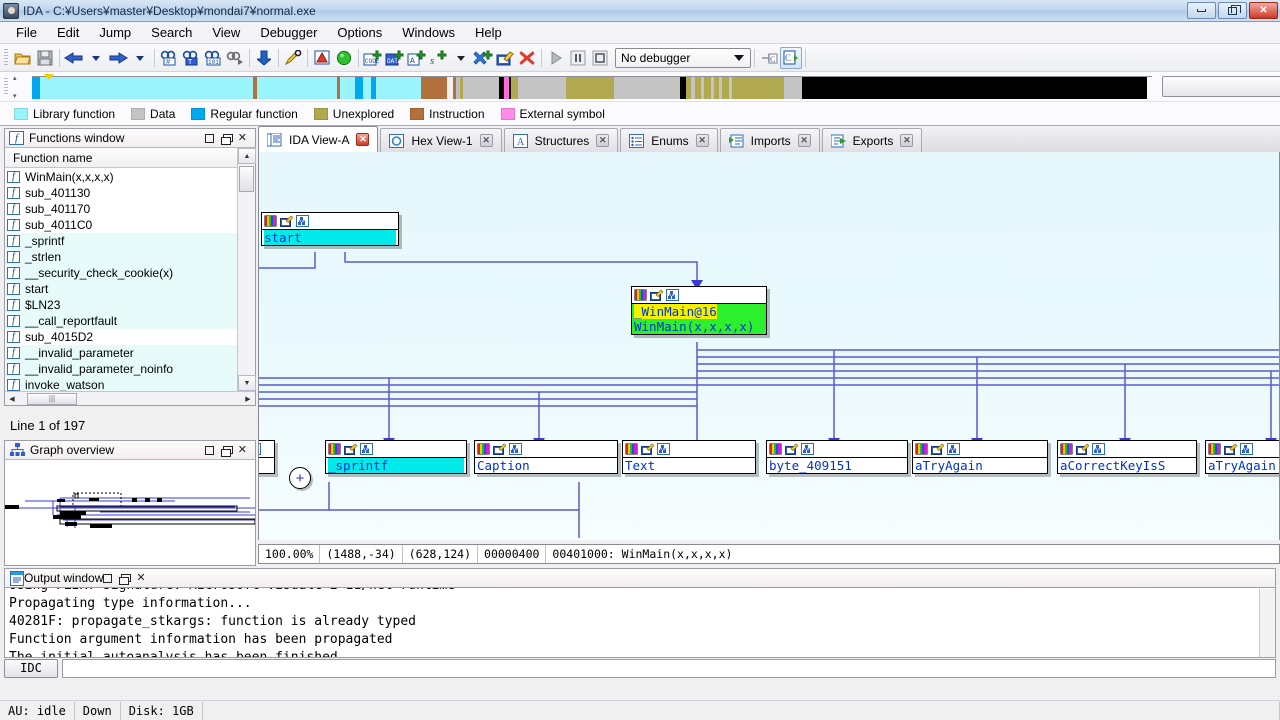  I want to click on debugger-select: No debugger, so click(683, 57).